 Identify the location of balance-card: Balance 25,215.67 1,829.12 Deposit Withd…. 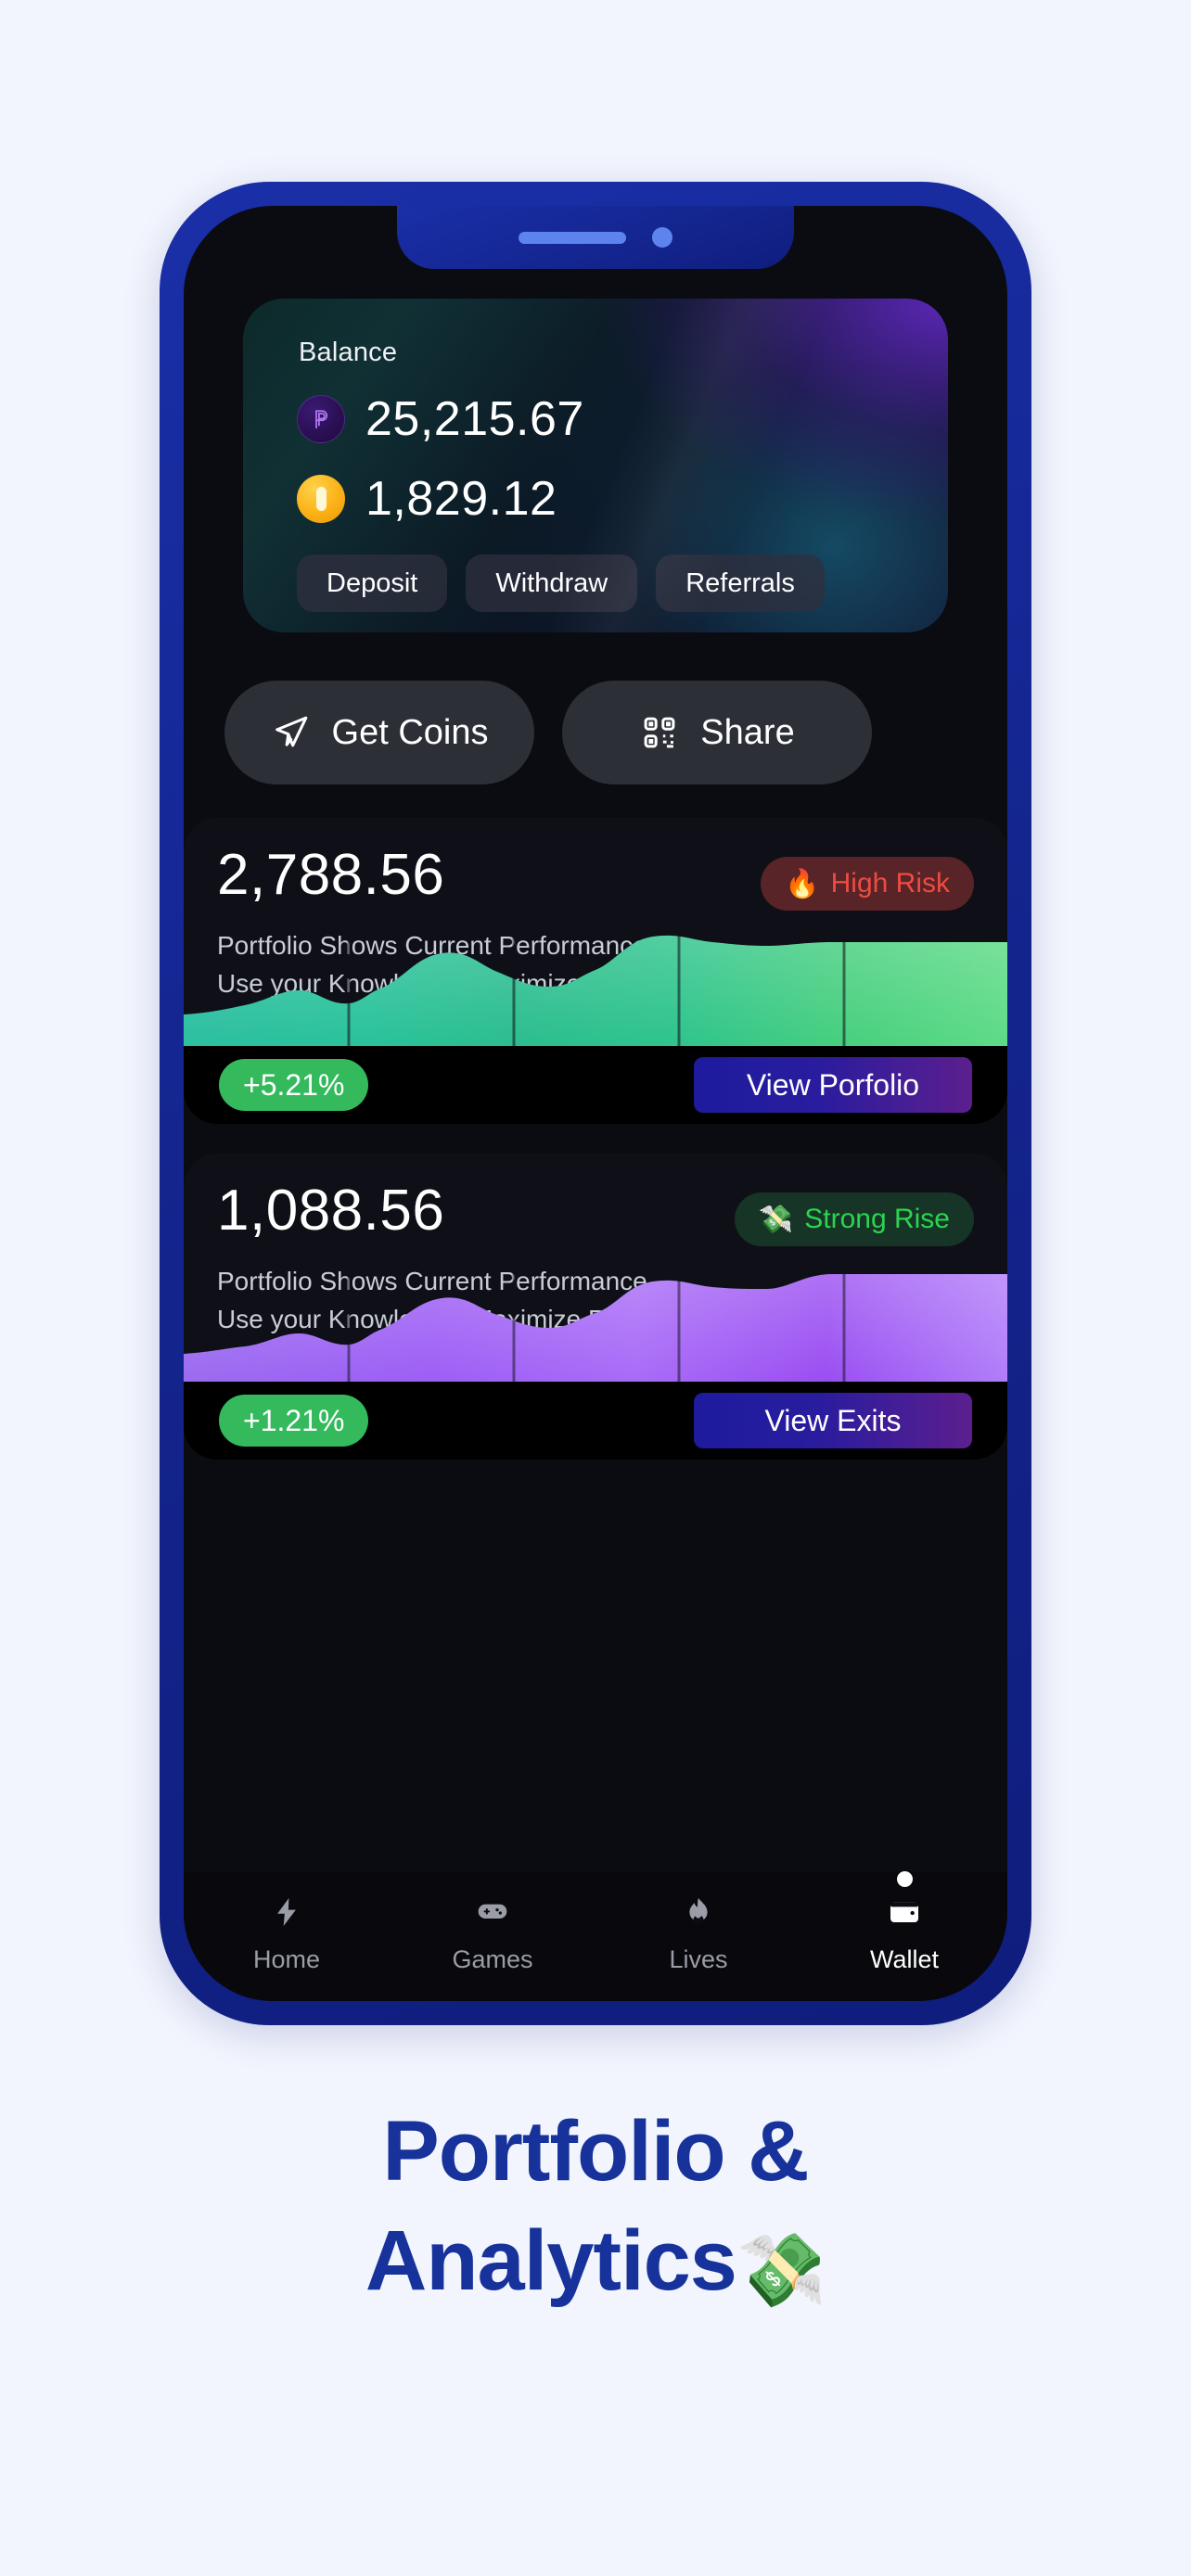
(595, 465).